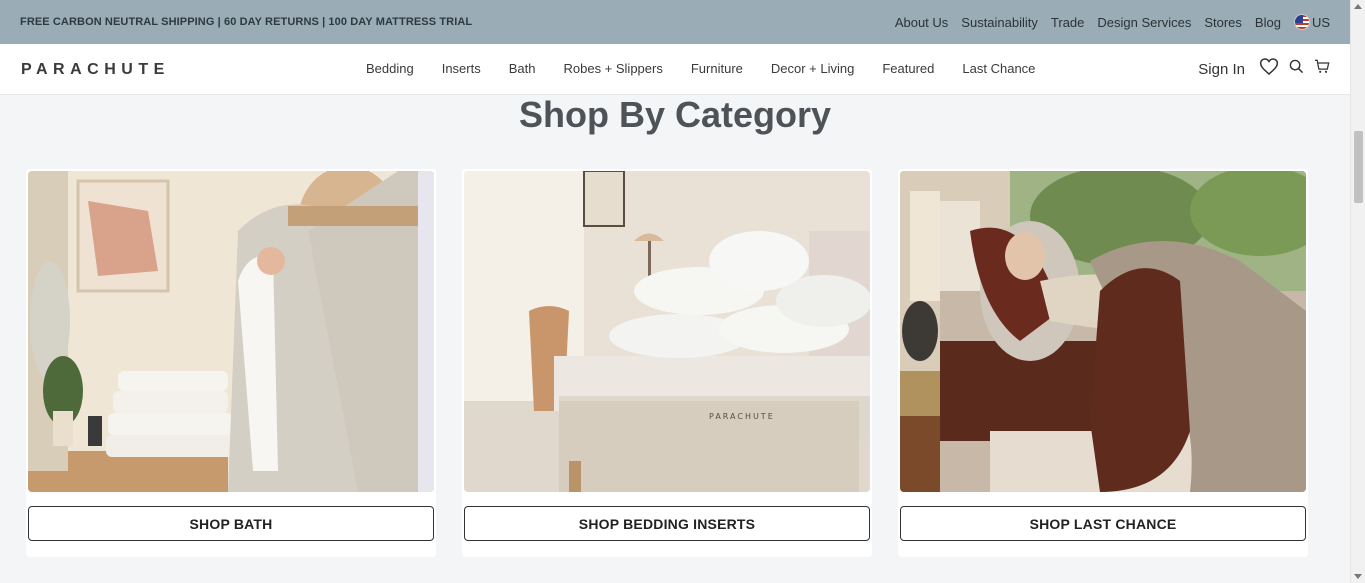  Describe the element at coordinates (461, 68) in the screenshot. I see `nav-inserts: Inserts` at that location.